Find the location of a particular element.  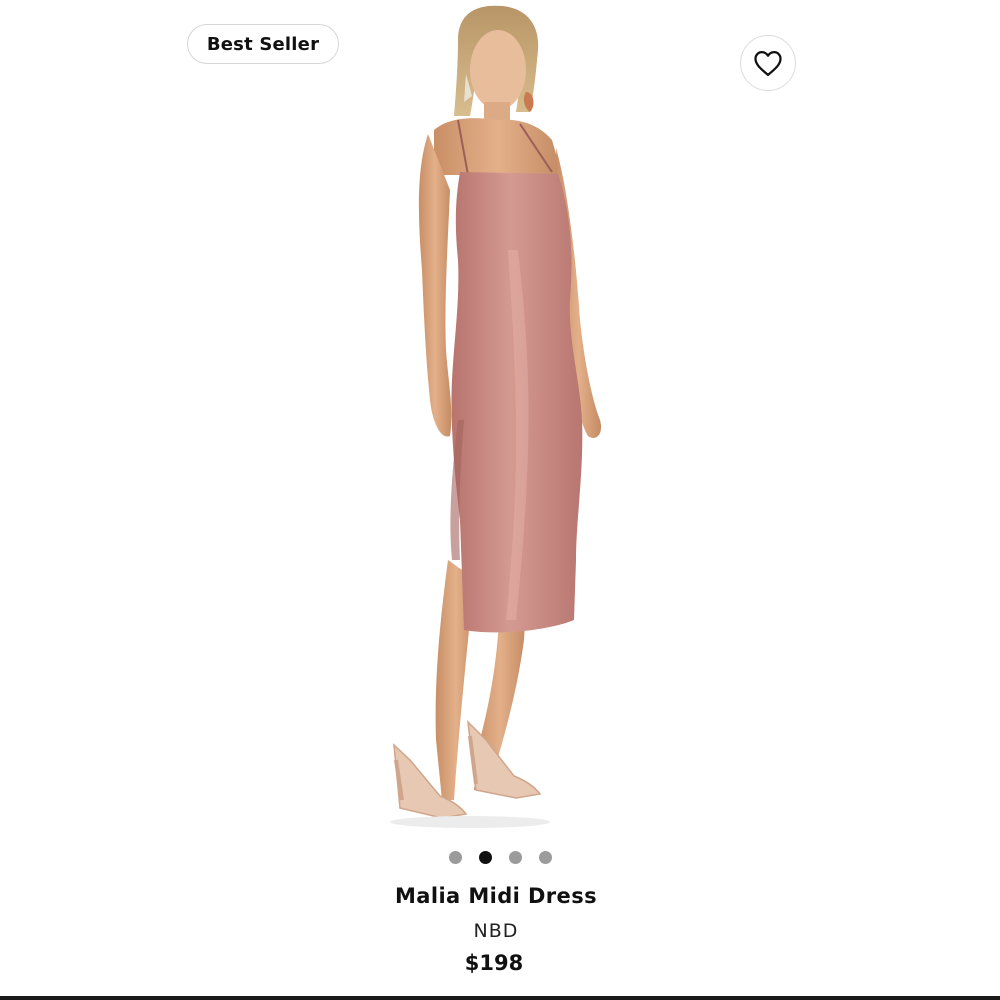

carousel-dot-2-active is located at coordinates (485, 857).